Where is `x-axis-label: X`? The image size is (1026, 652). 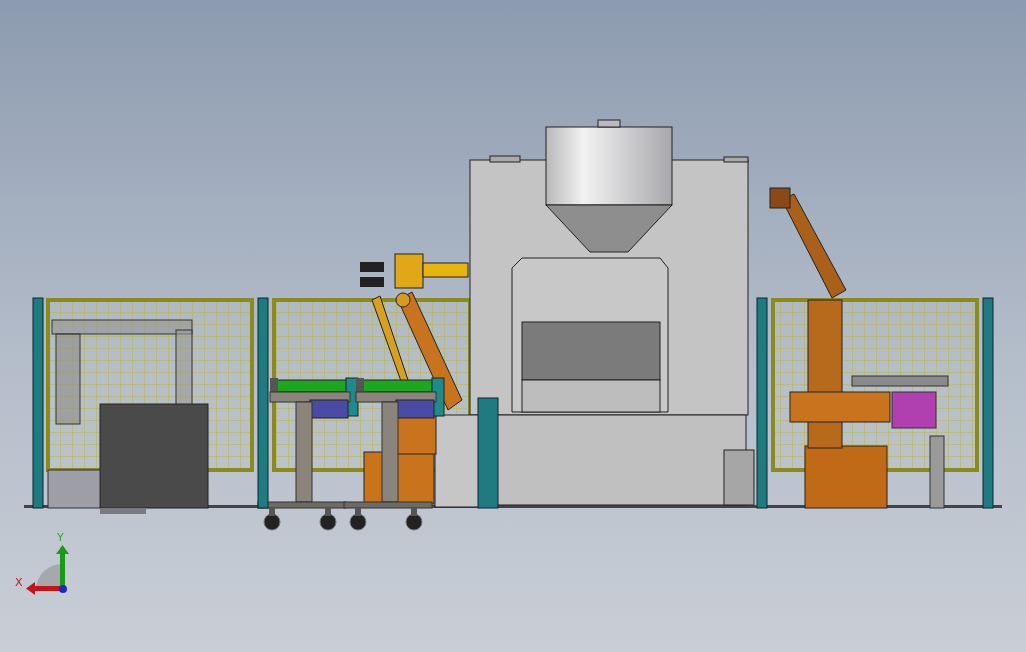
x-axis-label: X is located at coordinates (19, 583).